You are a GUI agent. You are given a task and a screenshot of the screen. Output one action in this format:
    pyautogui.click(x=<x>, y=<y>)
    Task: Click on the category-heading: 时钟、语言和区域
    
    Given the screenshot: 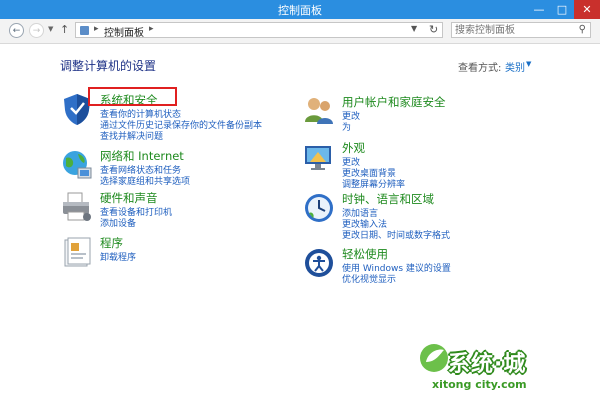 What is the action you would take?
    pyautogui.click(x=388, y=199)
    